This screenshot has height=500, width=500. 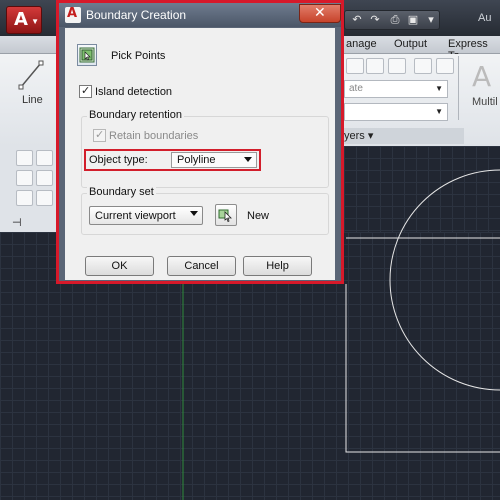 I want to click on object-type-value: Polyline, so click(x=196, y=160).